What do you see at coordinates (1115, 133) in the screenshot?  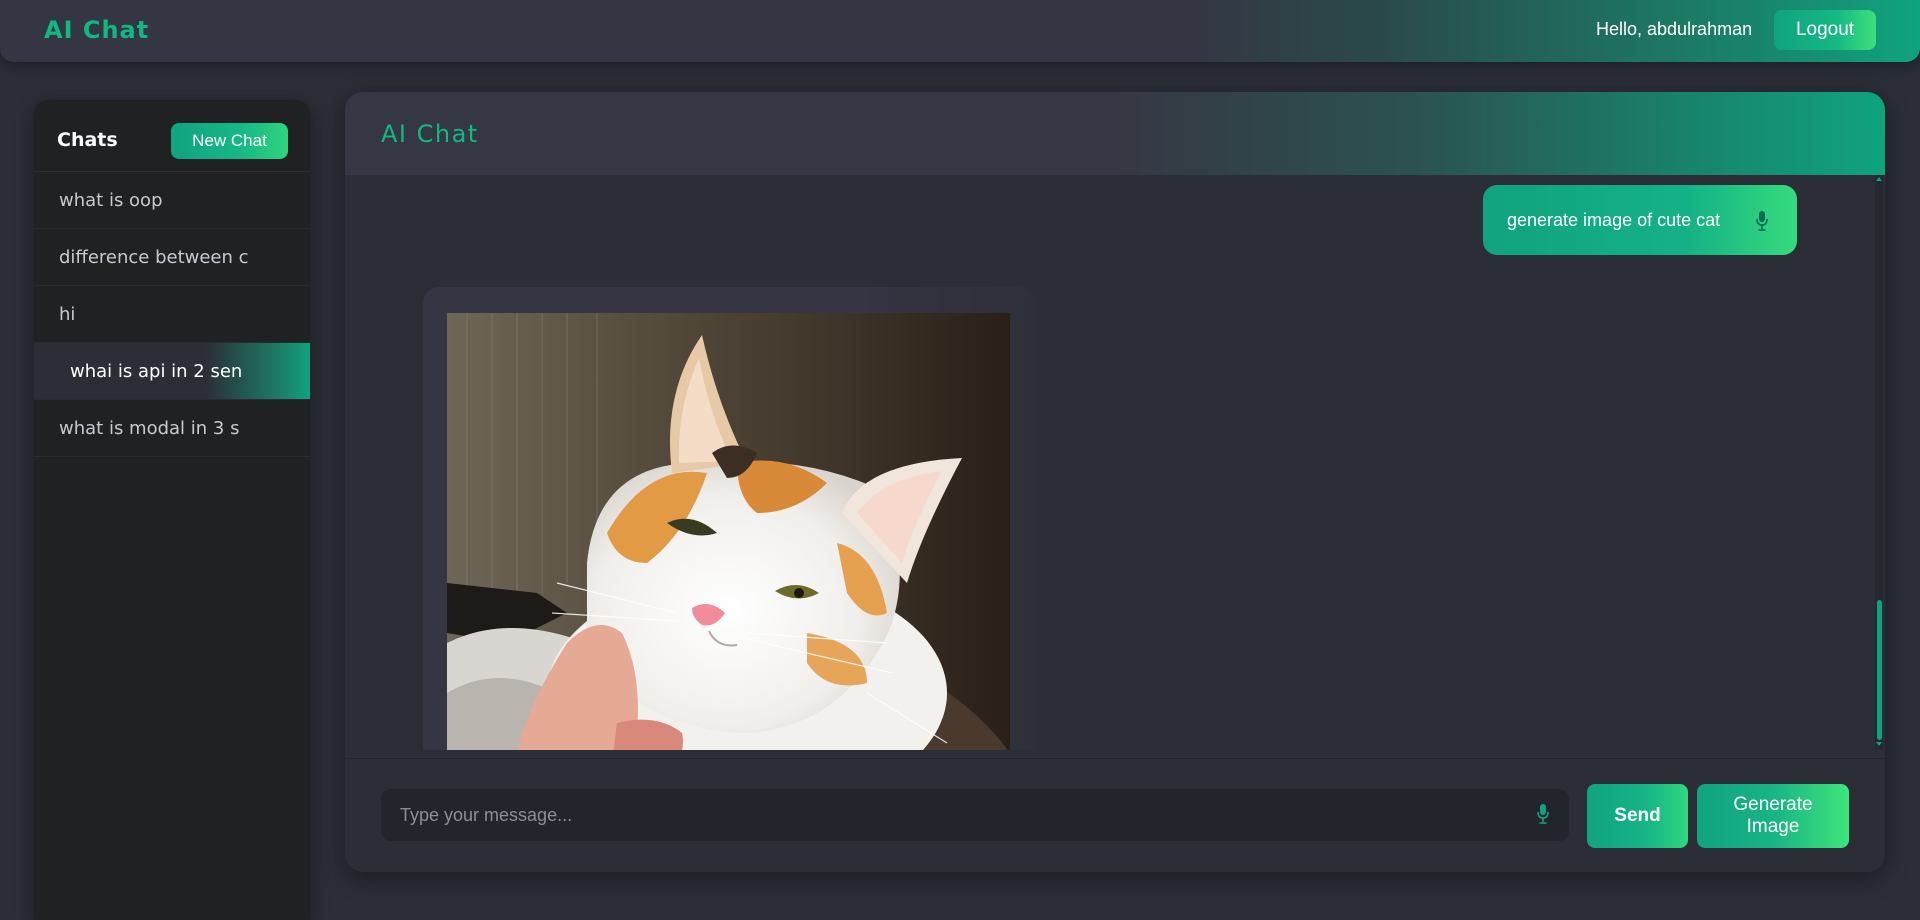 I see `chat-header: AI Chat` at bounding box center [1115, 133].